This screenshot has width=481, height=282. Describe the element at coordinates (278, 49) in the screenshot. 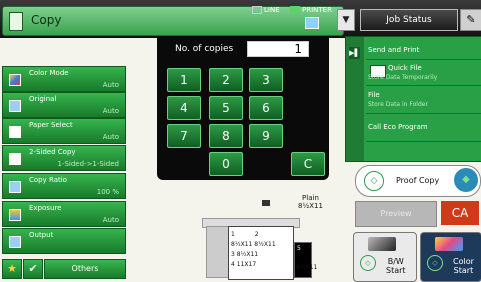

I see `copies-count-field: 1` at that location.